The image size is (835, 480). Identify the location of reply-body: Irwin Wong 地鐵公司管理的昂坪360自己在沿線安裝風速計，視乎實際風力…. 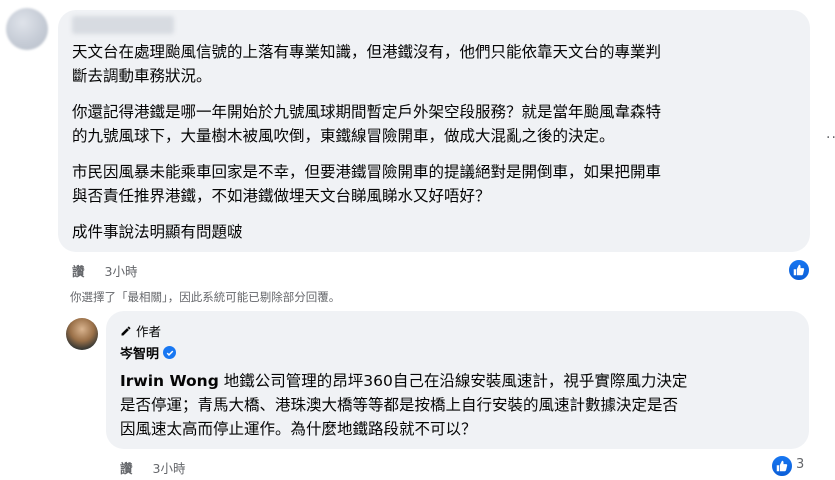
(403, 405).